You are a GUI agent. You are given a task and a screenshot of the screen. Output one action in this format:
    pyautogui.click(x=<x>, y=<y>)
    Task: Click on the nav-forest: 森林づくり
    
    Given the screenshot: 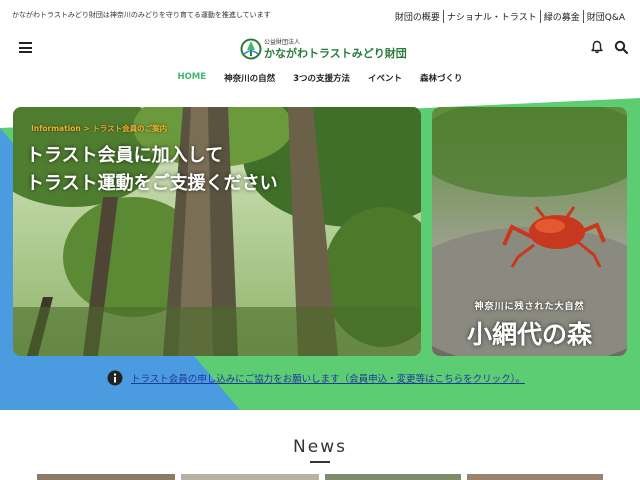 What is the action you would take?
    pyautogui.click(x=441, y=82)
    